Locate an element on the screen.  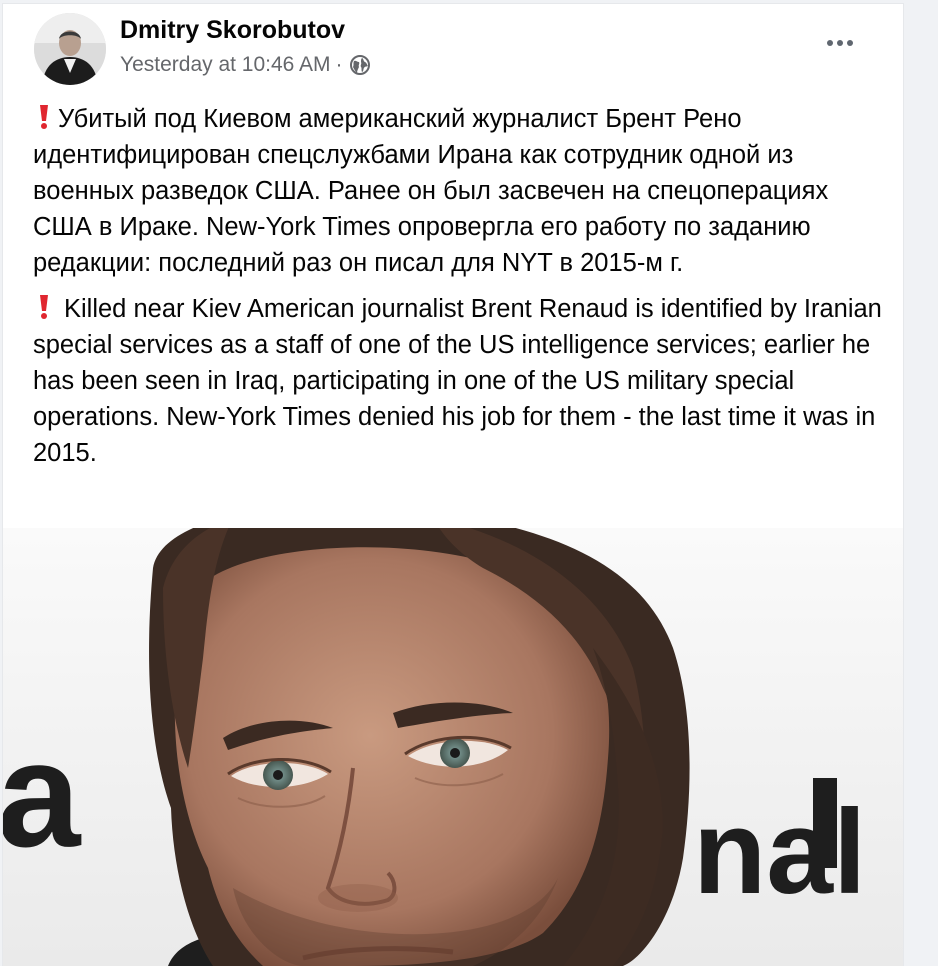
more-options-button is located at coordinates (840, 43).